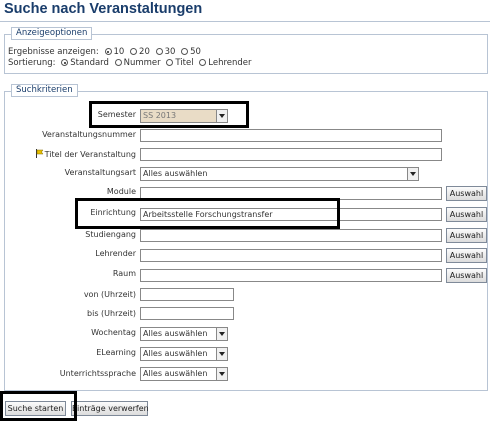  I want to click on time-to-input, so click(187, 313).